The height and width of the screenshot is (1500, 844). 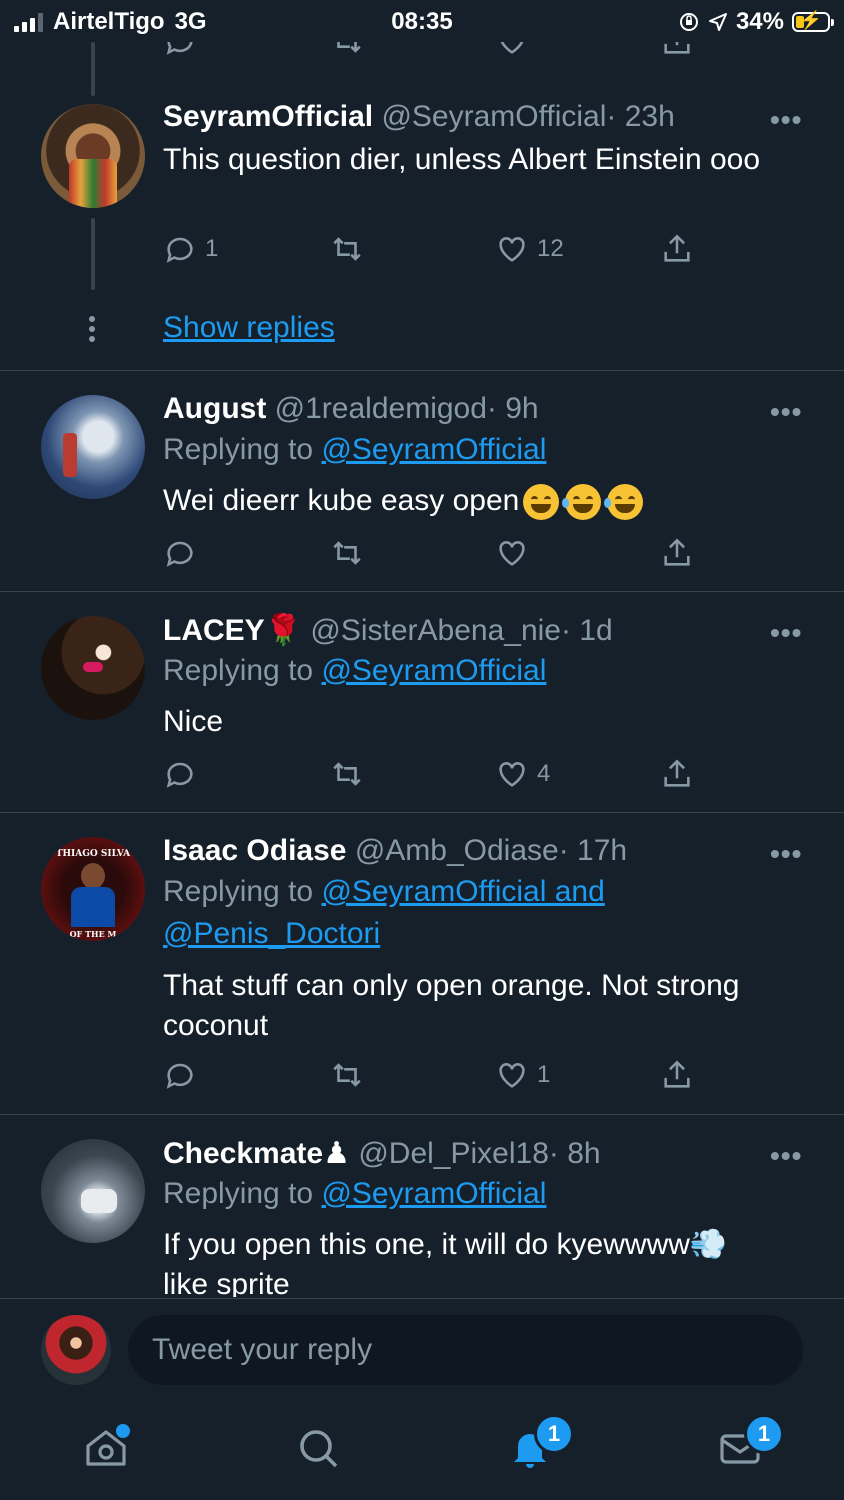 I want to click on display-name: Checkmate, so click(x=243, y=1153).